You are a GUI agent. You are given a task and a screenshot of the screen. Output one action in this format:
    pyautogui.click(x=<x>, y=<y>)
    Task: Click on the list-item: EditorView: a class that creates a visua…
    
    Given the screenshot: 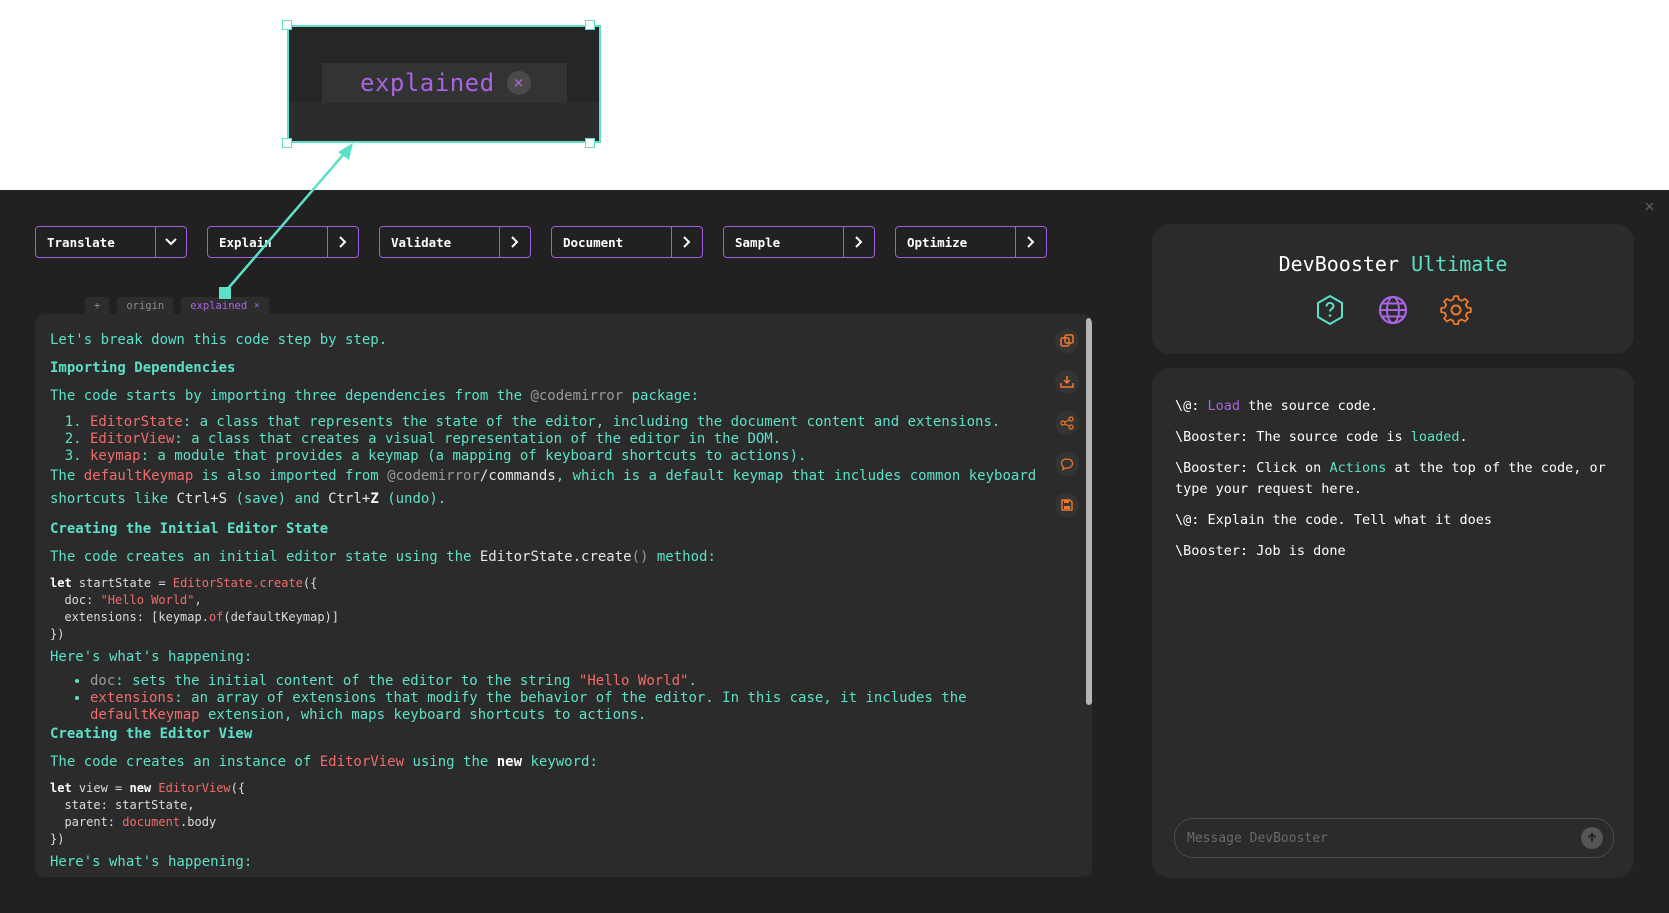 What is the action you would take?
    pyautogui.click(x=575, y=439)
    